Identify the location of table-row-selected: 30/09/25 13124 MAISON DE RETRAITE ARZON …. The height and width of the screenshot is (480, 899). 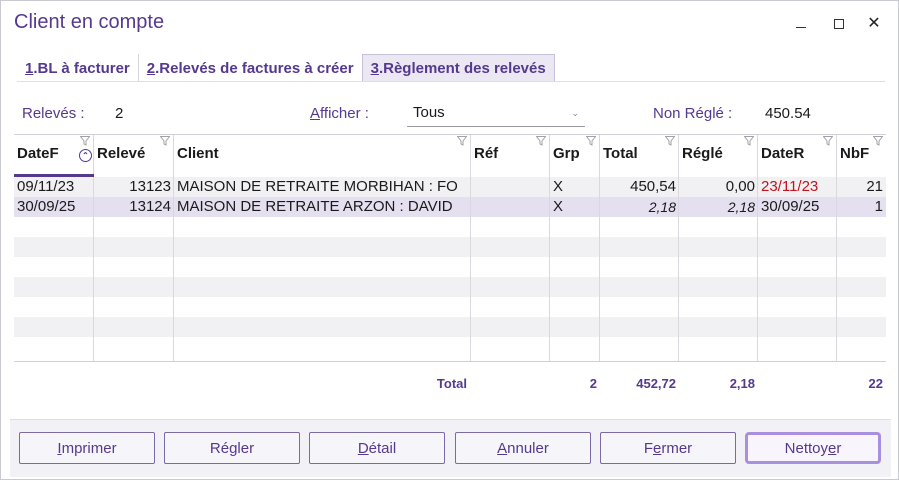
(450, 207).